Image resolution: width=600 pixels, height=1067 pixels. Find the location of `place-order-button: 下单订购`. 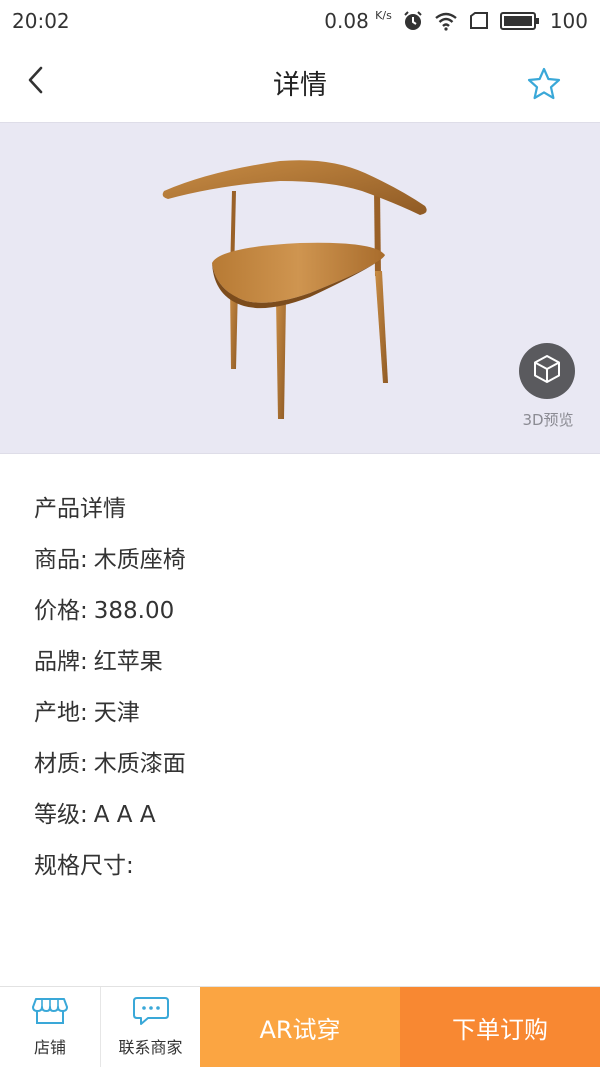

place-order-button: 下单订购 is located at coordinates (500, 1027).